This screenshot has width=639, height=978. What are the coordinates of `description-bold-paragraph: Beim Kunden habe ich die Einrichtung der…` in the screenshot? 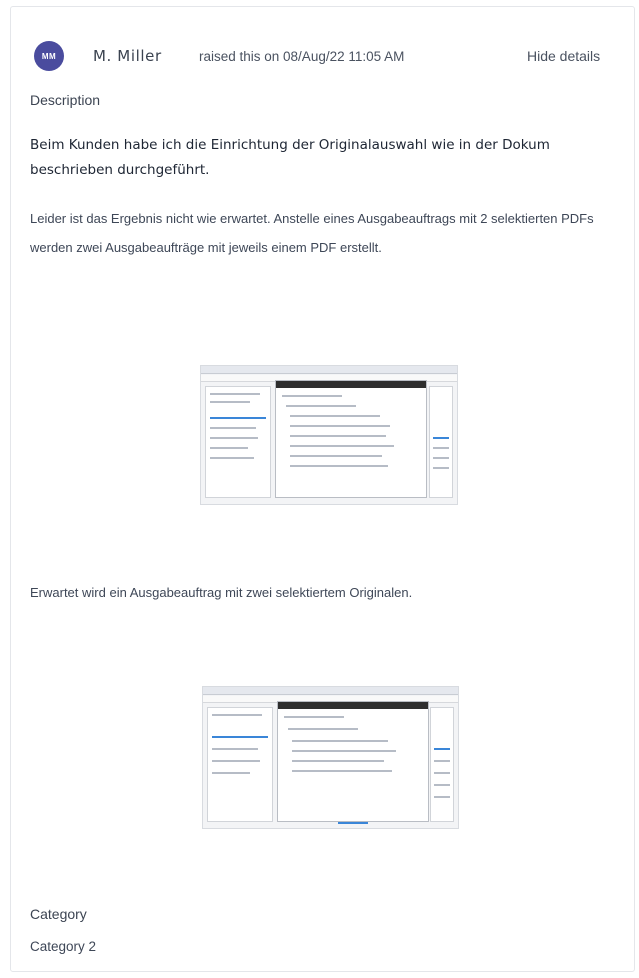 It's located at (290, 157).